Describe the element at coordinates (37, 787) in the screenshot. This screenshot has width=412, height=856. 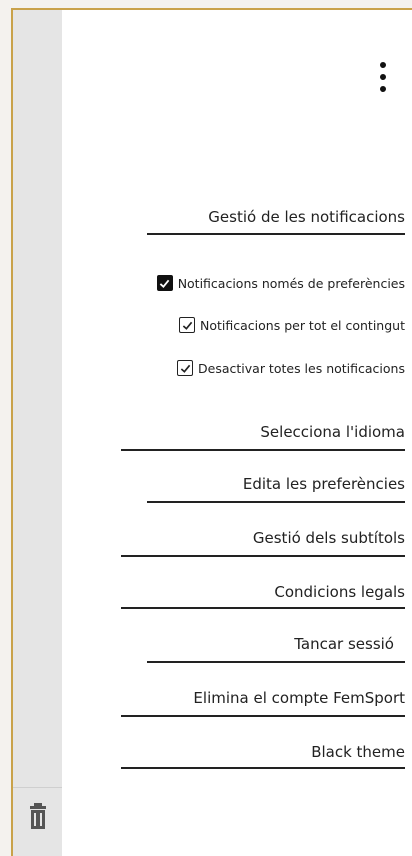
I see `strip-divider` at that location.